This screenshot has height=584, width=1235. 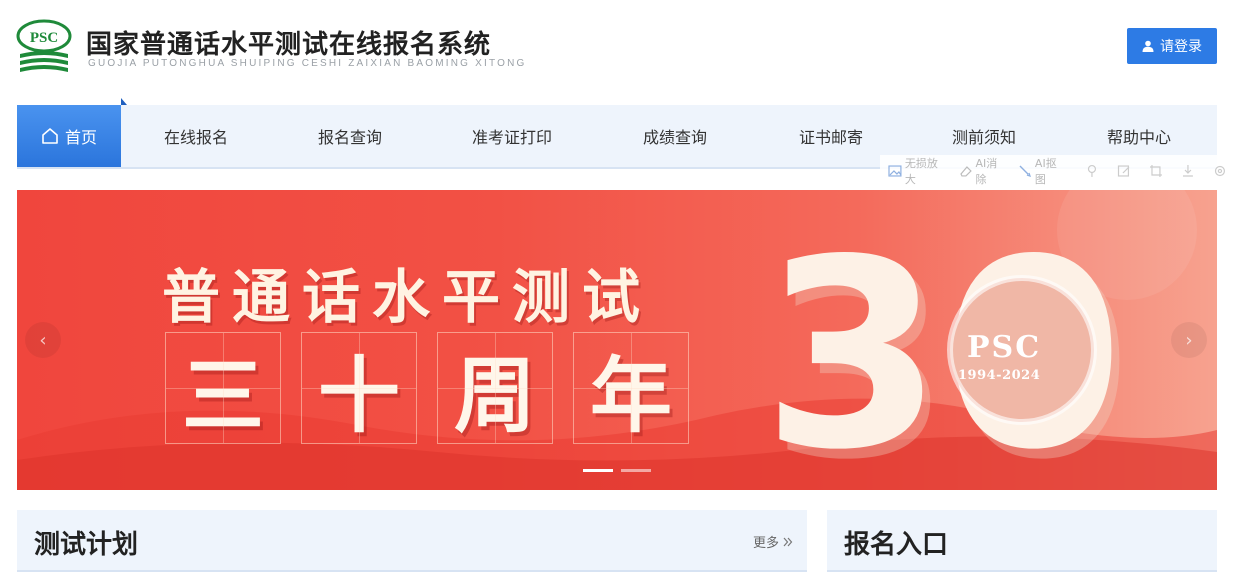 I want to click on toolbar-label: AI消除, so click(x=986, y=171).